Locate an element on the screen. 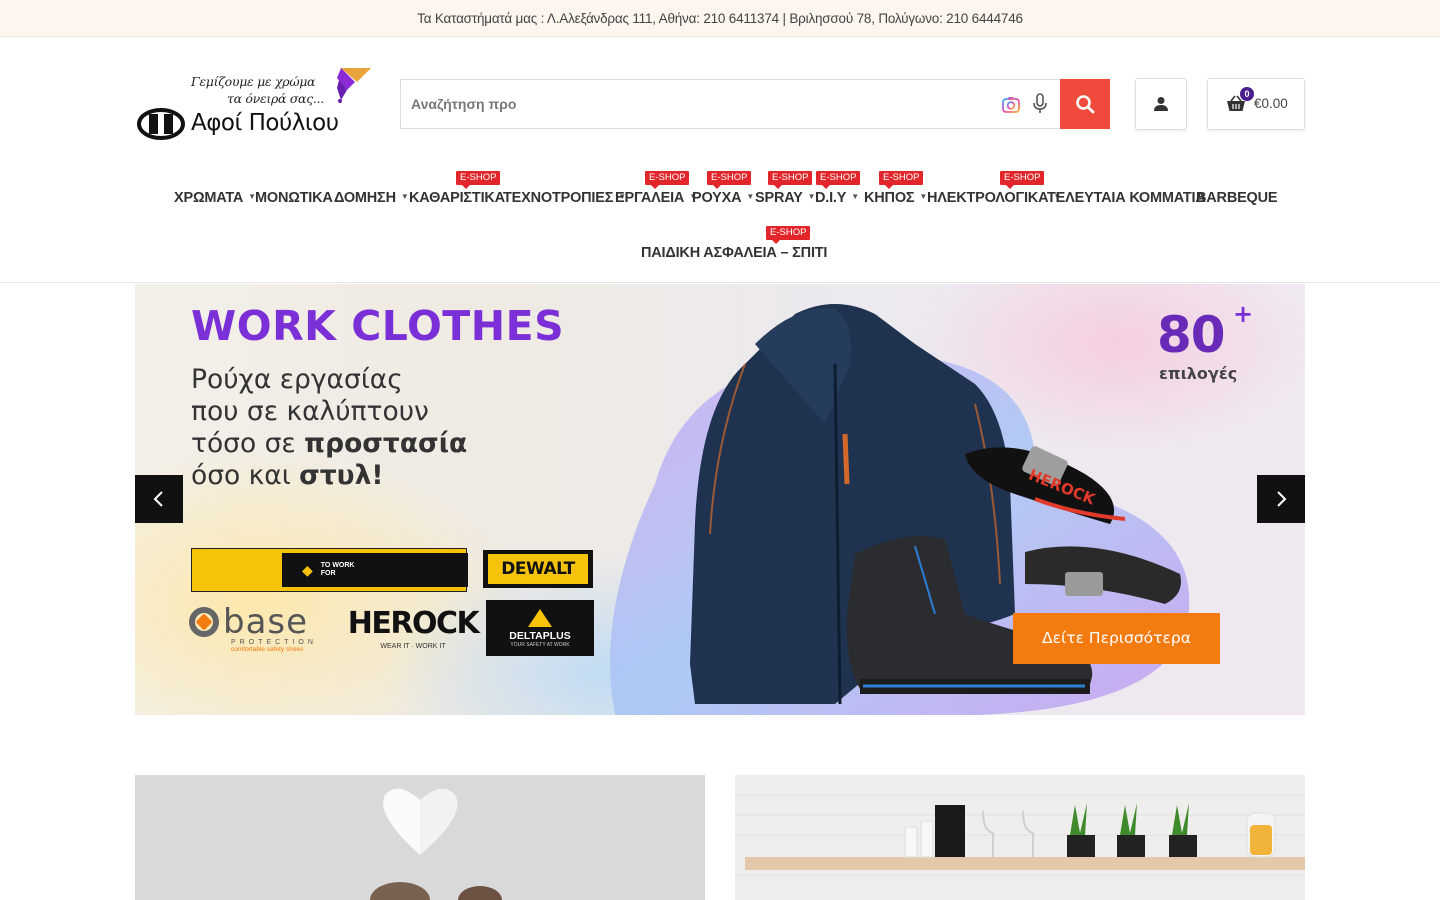  options-plus: + is located at coordinates (1243, 314).